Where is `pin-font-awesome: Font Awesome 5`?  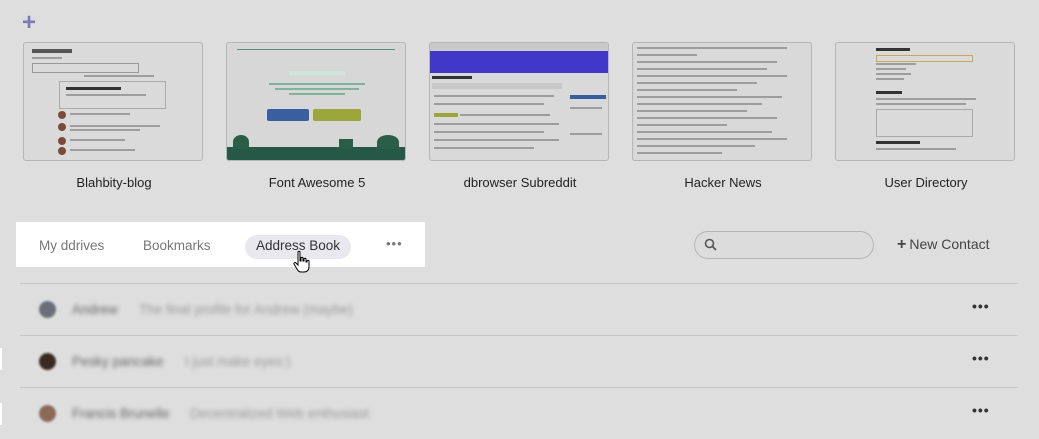
pin-font-awesome: Font Awesome 5 is located at coordinates (317, 116).